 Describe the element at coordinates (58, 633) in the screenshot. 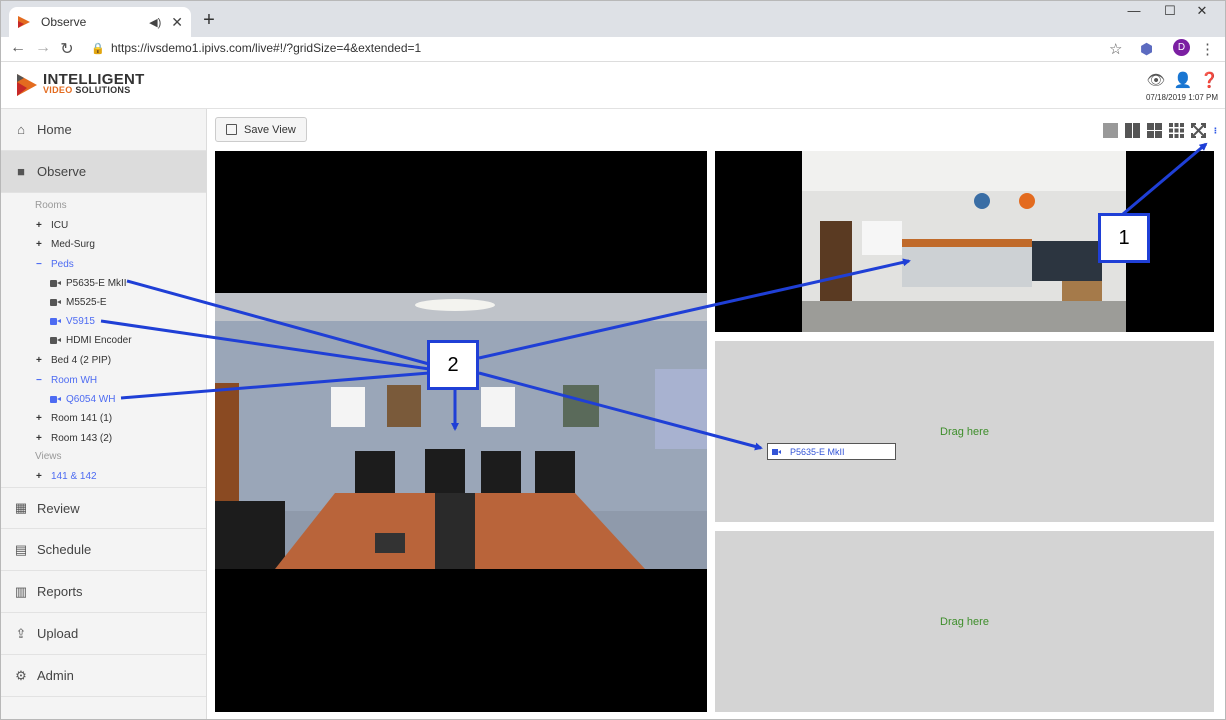

I see `sidebar-item-label: Upload` at that location.